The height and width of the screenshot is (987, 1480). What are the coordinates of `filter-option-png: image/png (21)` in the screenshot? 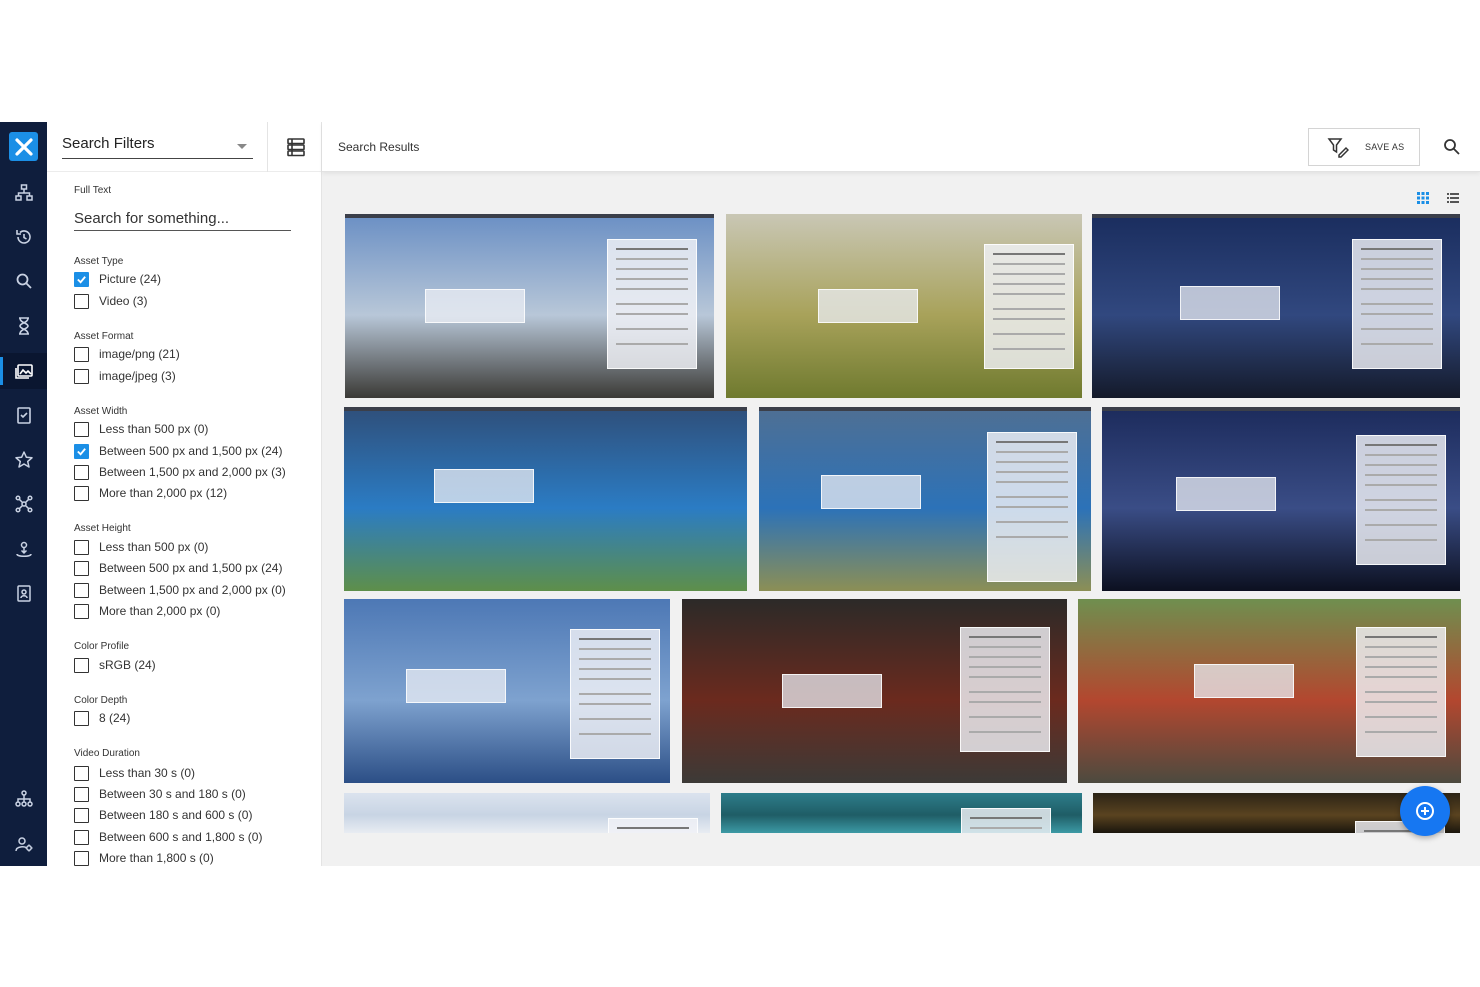 It's located at (127, 354).